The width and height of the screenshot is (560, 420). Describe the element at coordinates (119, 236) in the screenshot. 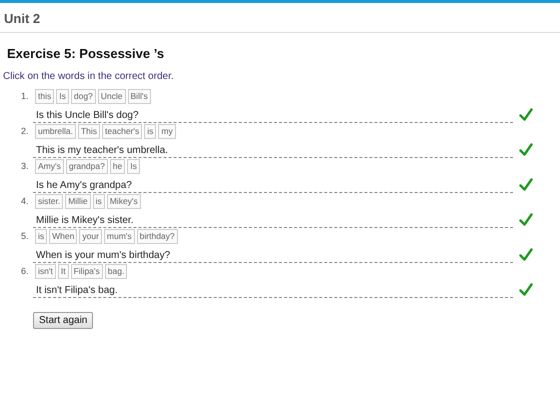

I see `word-tile: mum's` at that location.